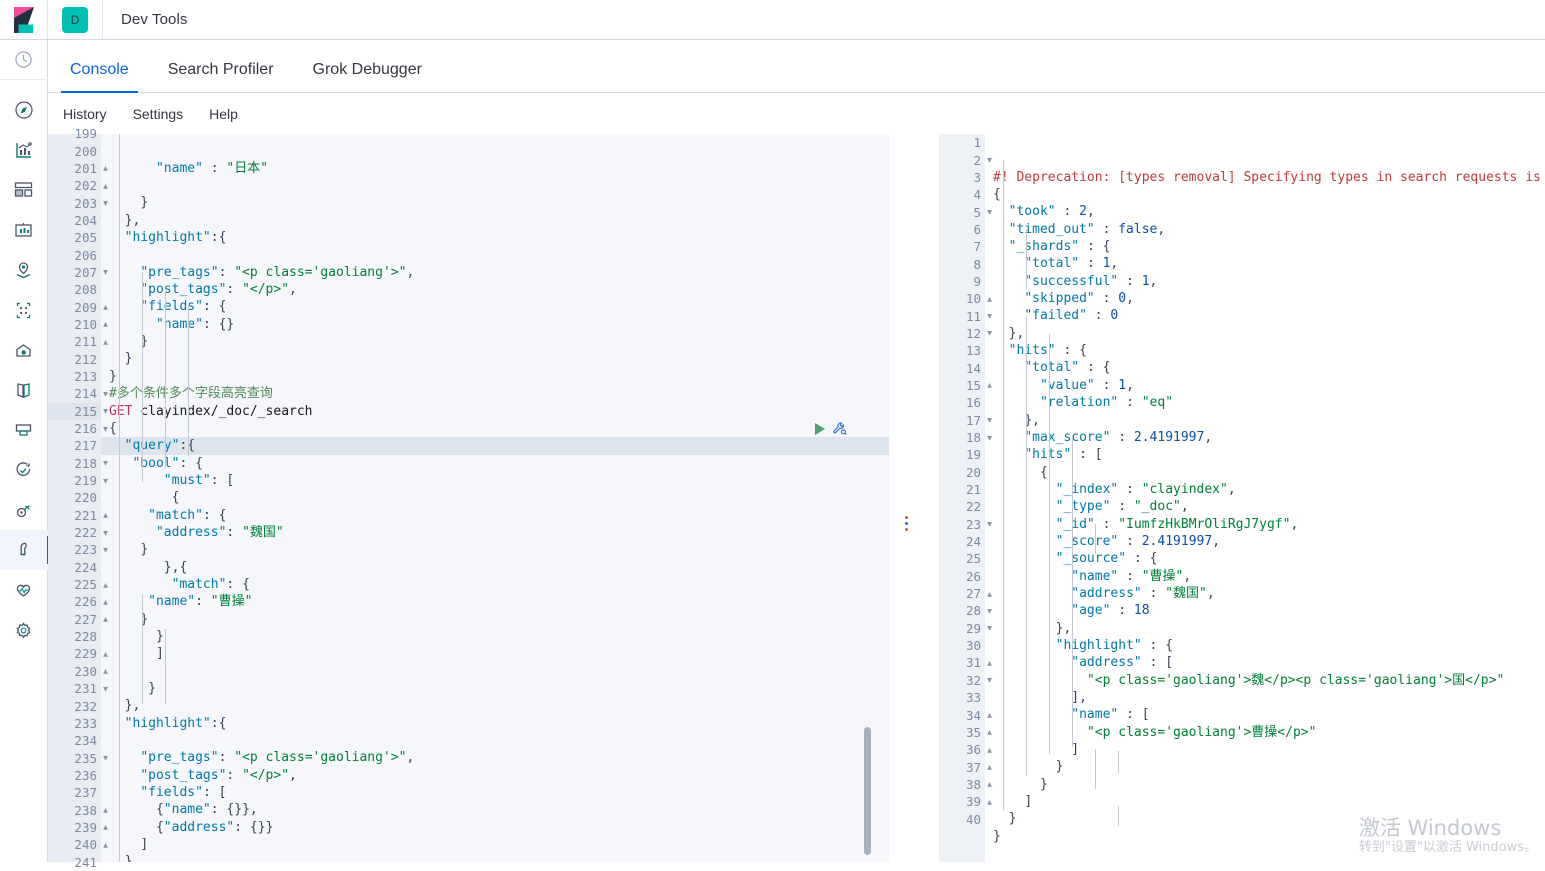  I want to click on code-line: GET clayindex/_doc/_search, so click(495, 411).